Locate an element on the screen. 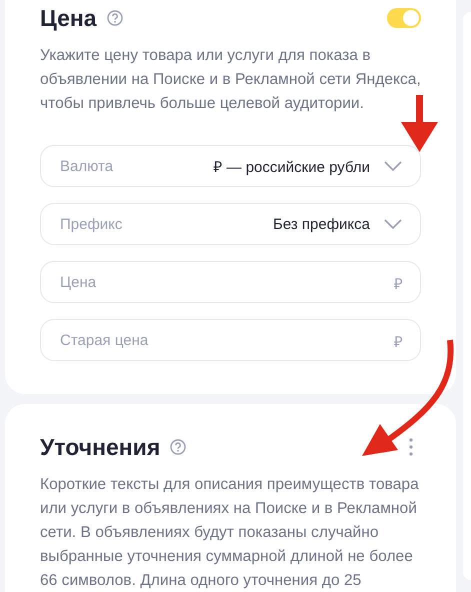 This screenshot has width=471, height=592. section-title: Цена is located at coordinates (68, 18).